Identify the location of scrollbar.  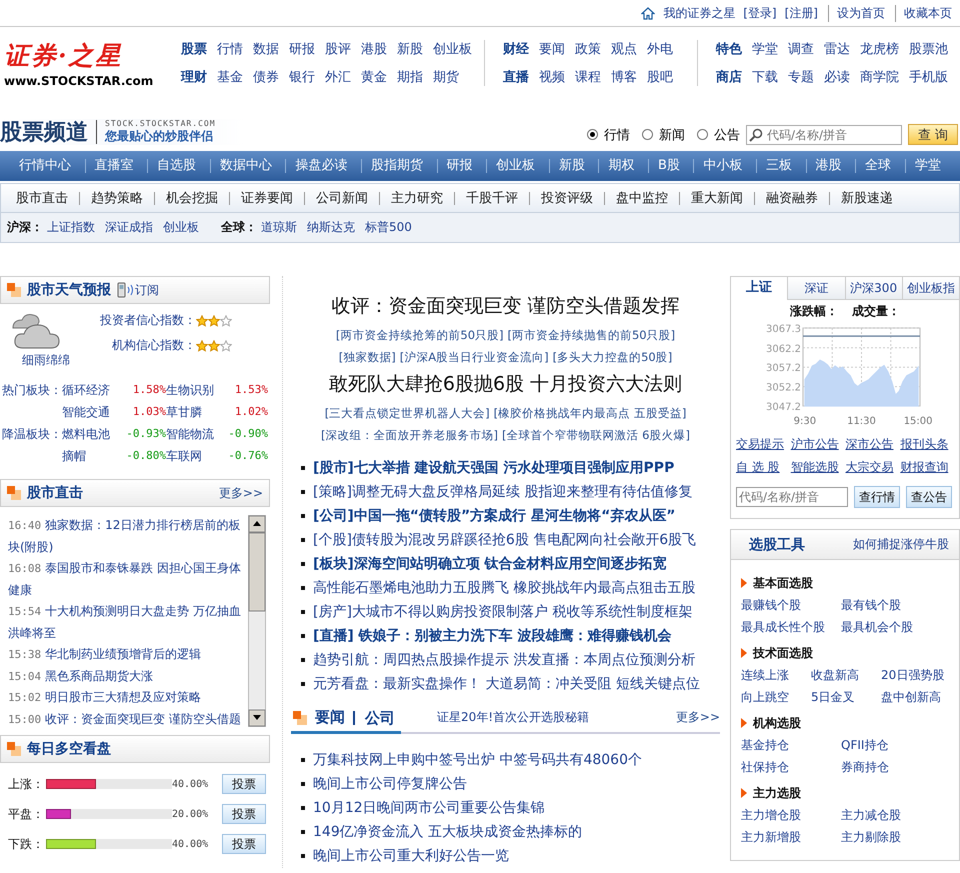
(257, 621).